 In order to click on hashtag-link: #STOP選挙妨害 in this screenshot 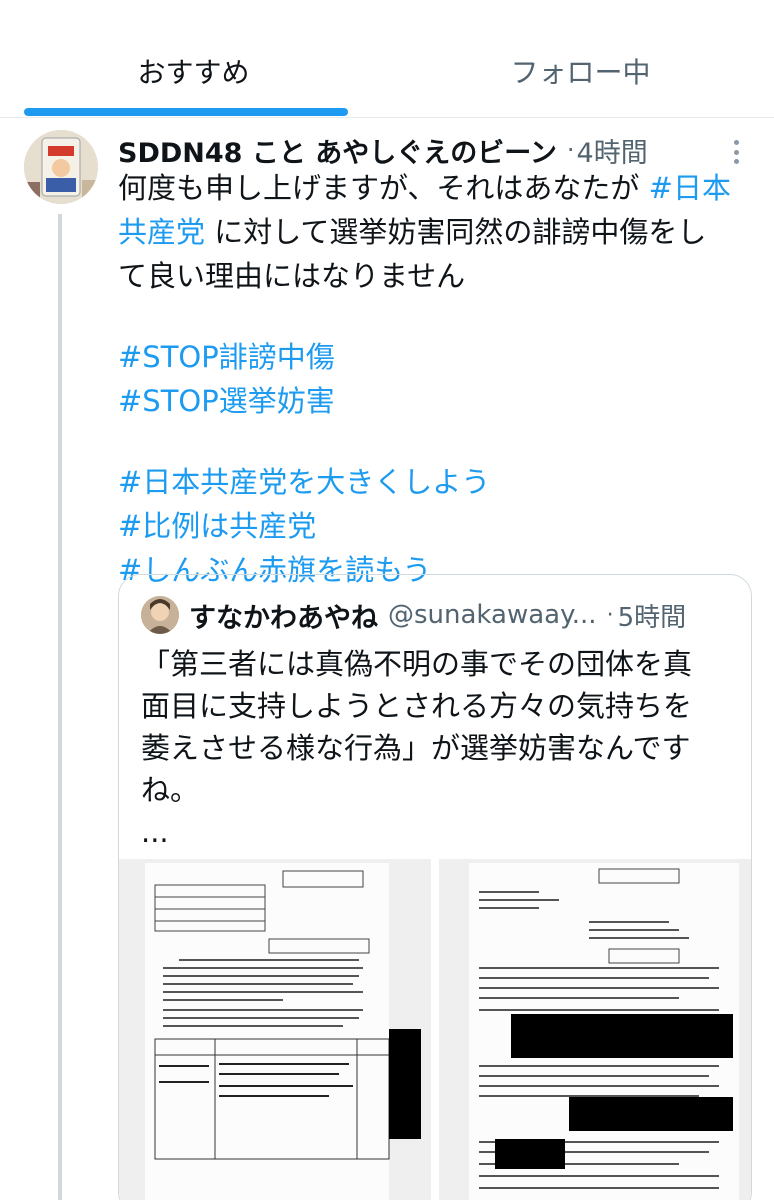, I will do `click(438, 401)`.